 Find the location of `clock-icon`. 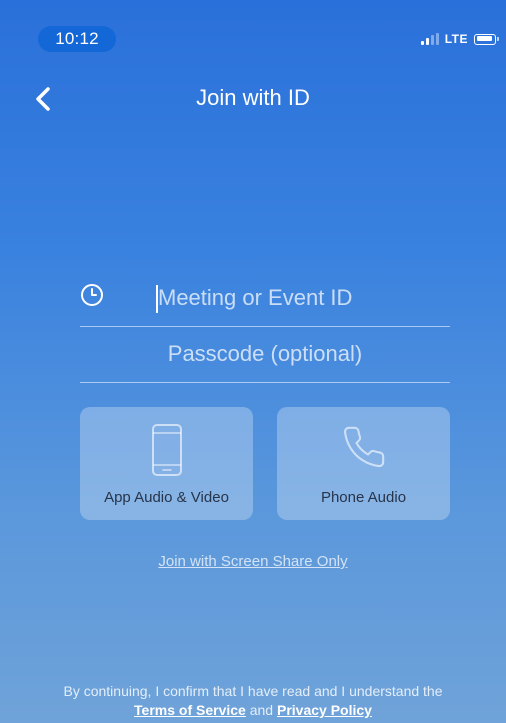

clock-icon is located at coordinates (92, 295).